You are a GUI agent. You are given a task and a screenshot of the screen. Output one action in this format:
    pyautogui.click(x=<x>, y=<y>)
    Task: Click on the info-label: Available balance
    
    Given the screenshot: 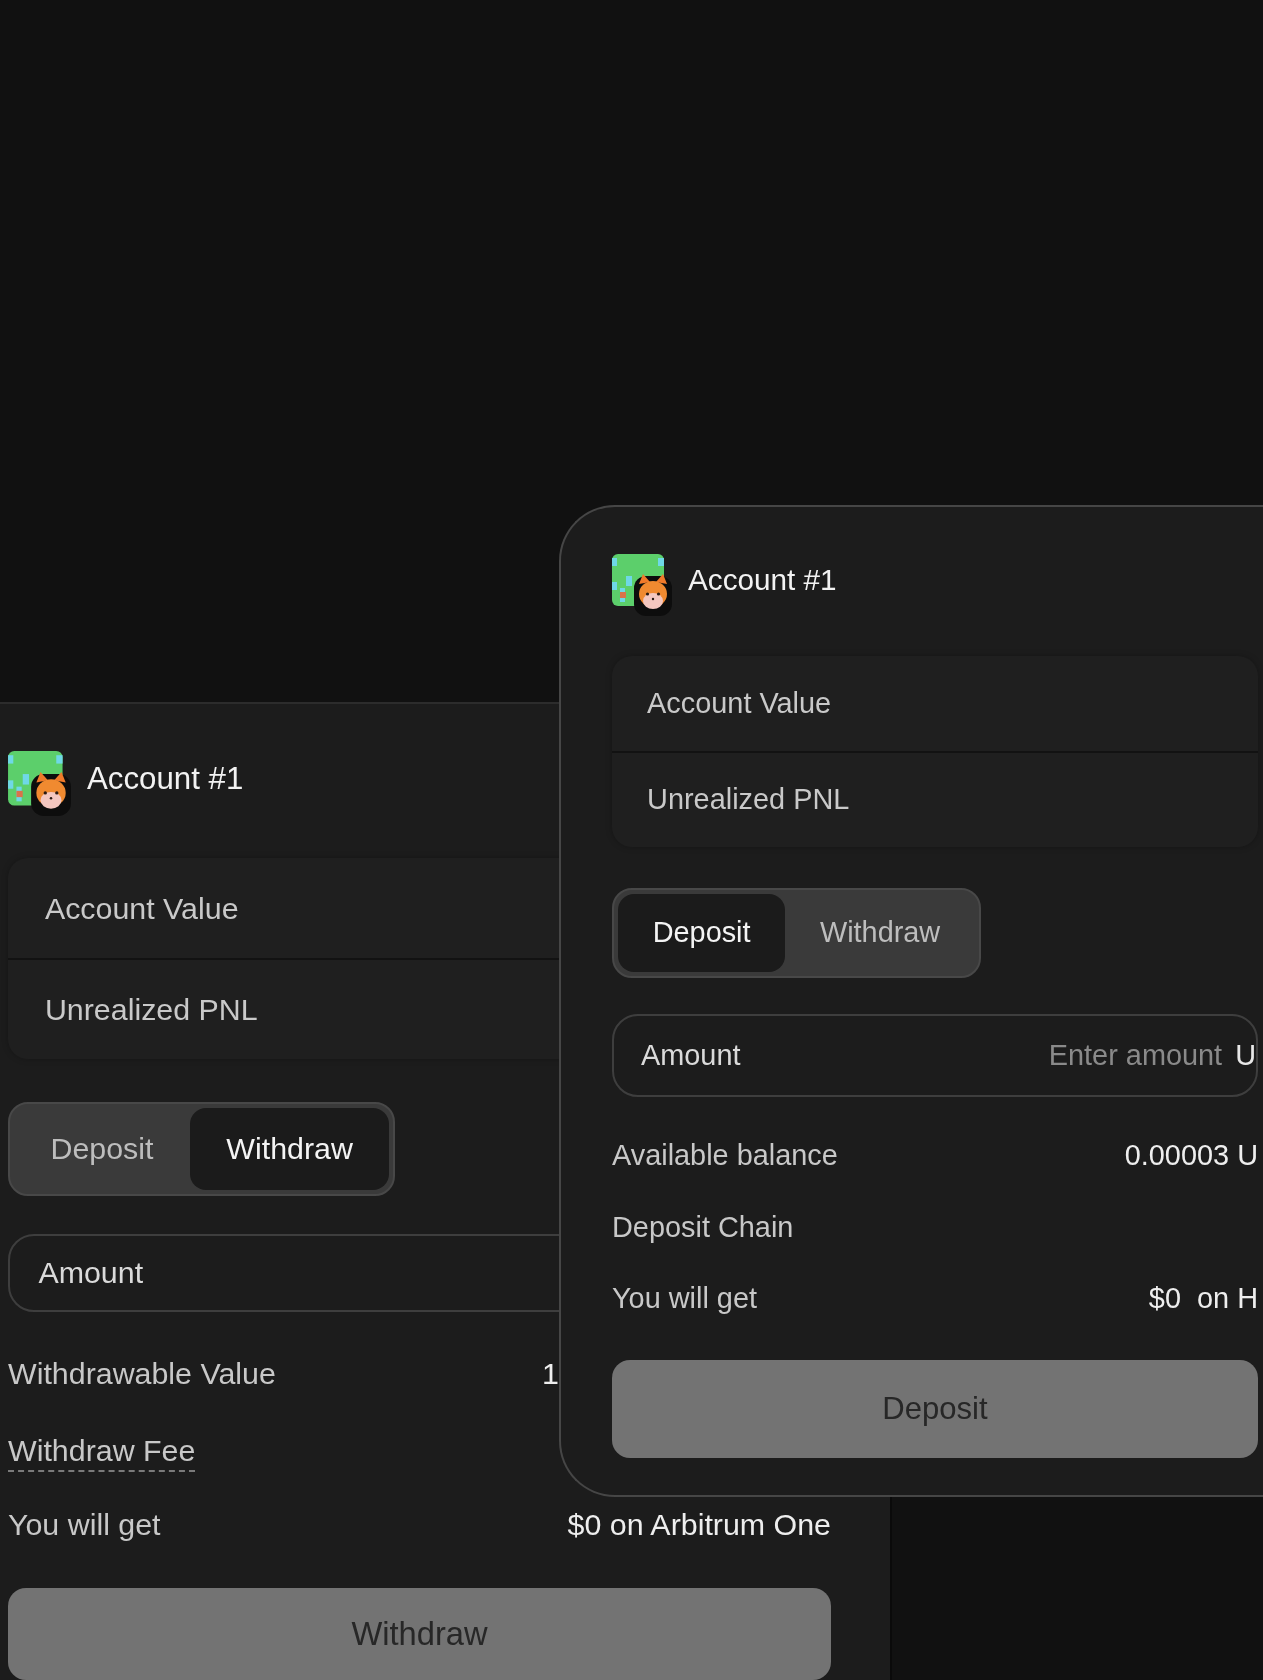 What is the action you would take?
    pyautogui.click(x=725, y=1155)
    